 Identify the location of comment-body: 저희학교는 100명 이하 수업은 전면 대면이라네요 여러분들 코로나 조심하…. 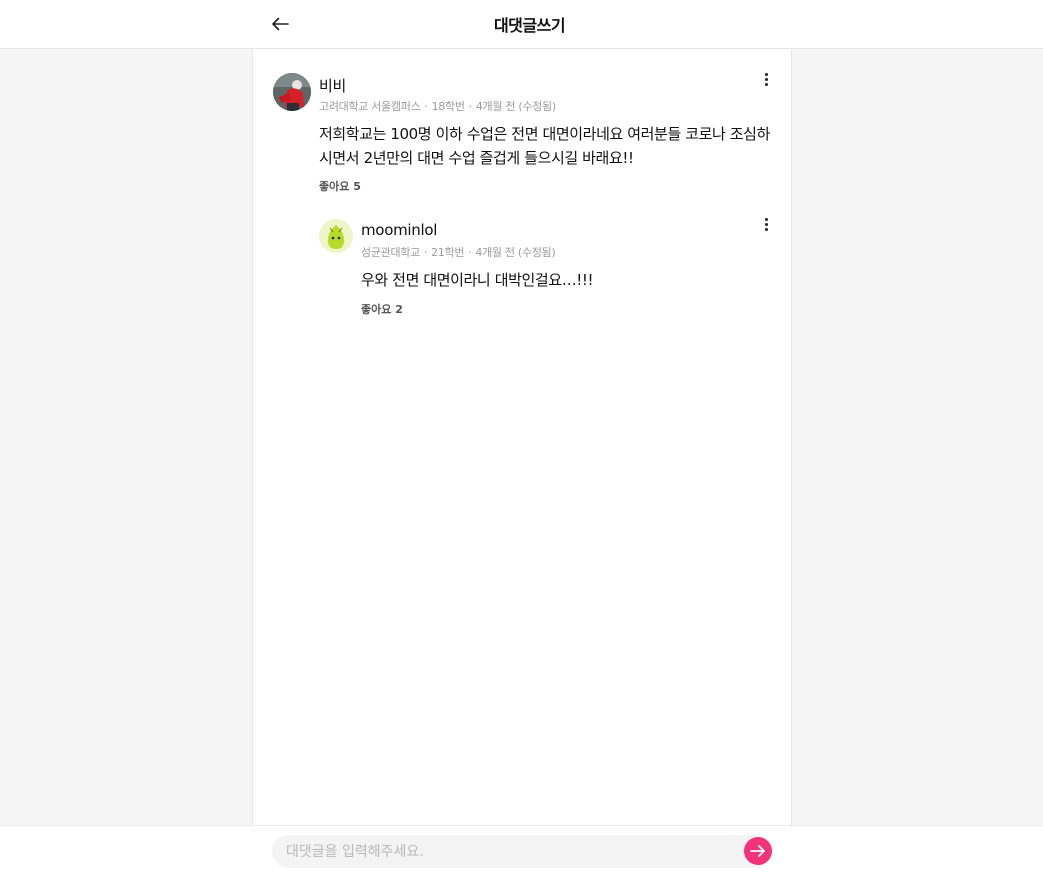
(544, 146).